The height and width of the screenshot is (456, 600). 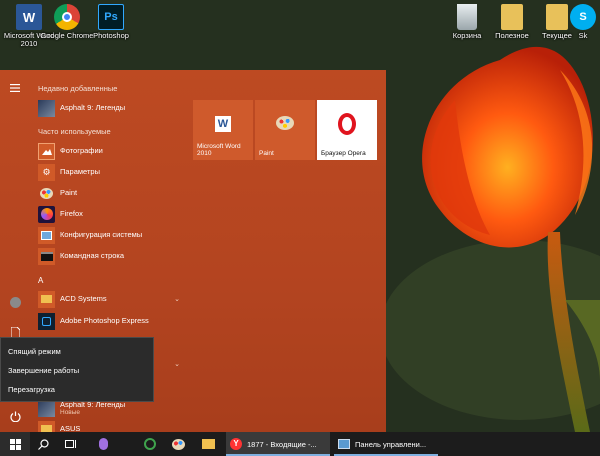 I want to click on power-icon, so click(x=15, y=416).